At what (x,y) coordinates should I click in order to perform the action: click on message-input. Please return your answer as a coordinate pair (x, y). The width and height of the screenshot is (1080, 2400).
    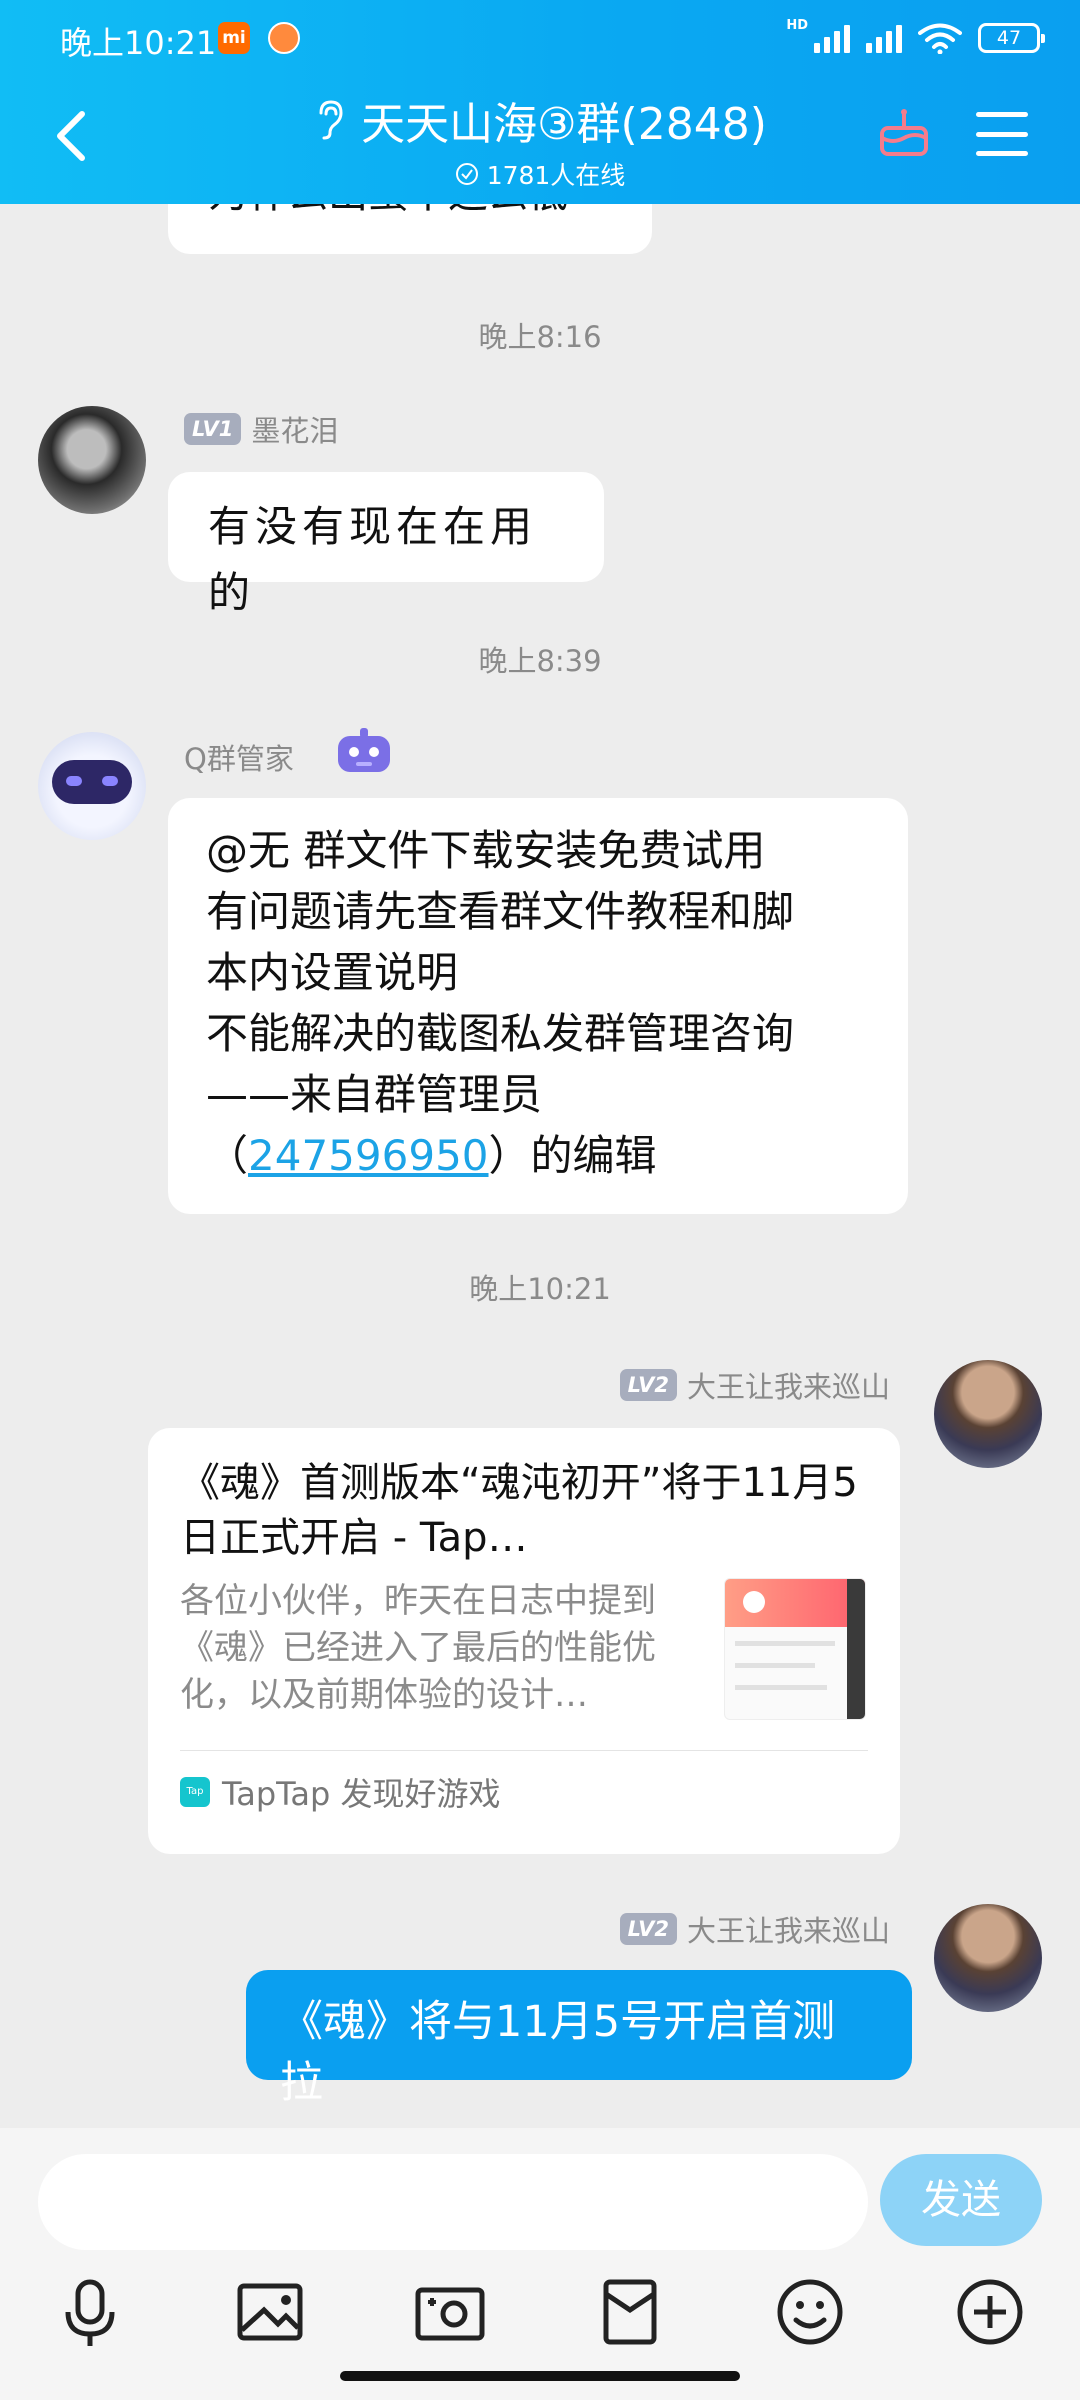
    Looking at the image, I should click on (453, 2202).